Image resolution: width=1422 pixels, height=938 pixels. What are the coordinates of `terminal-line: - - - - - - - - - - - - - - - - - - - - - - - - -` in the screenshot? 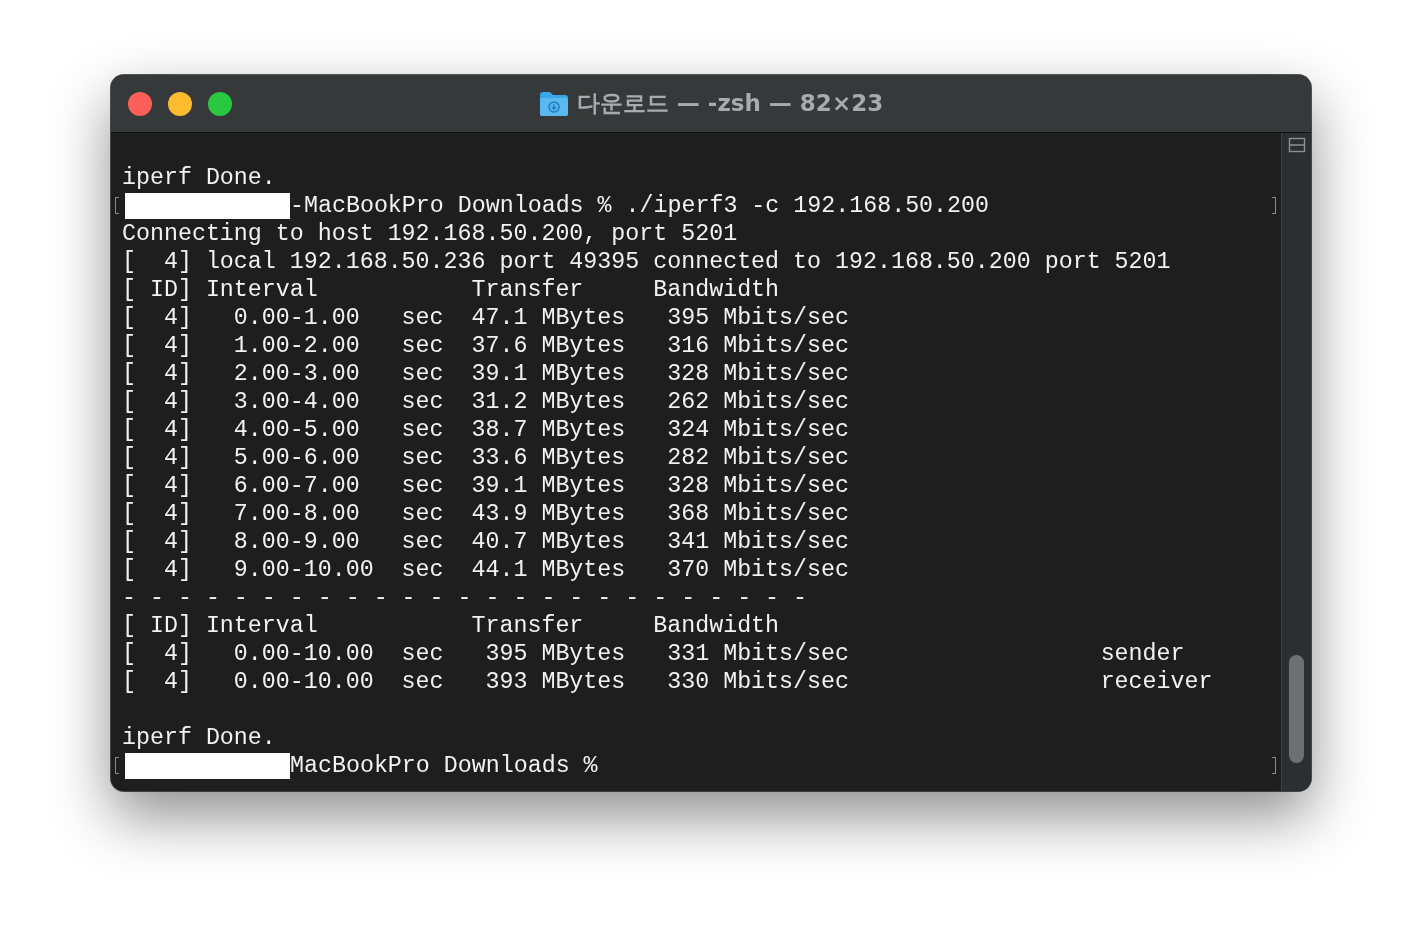 It's located at (465, 598).